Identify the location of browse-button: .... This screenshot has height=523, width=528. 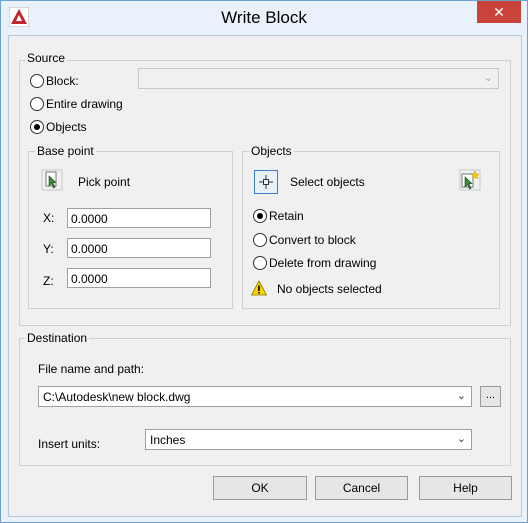
(490, 396).